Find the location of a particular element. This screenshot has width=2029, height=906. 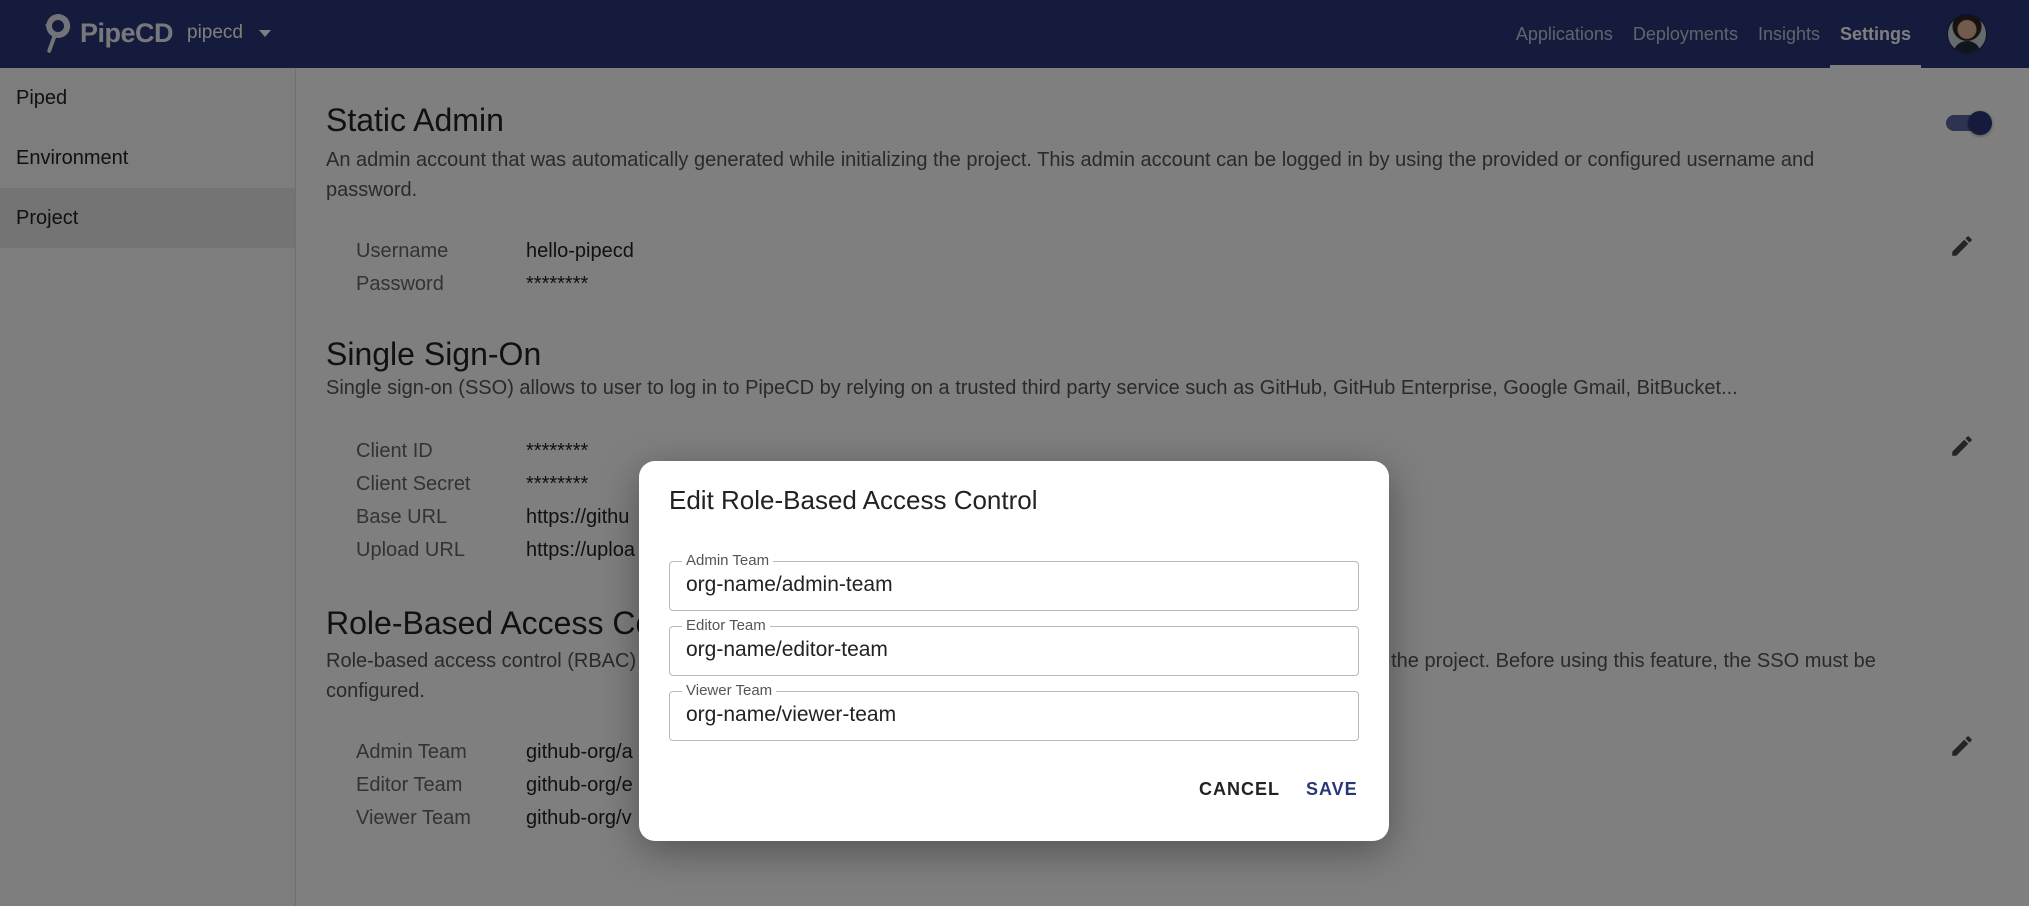

save-button: SAVE is located at coordinates (1332, 789).